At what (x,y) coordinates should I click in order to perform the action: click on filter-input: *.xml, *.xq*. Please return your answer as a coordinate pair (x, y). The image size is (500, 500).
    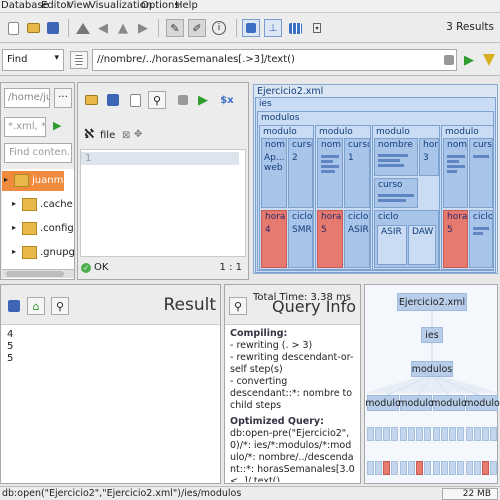
    Looking at the image, I should click on (25, 127).